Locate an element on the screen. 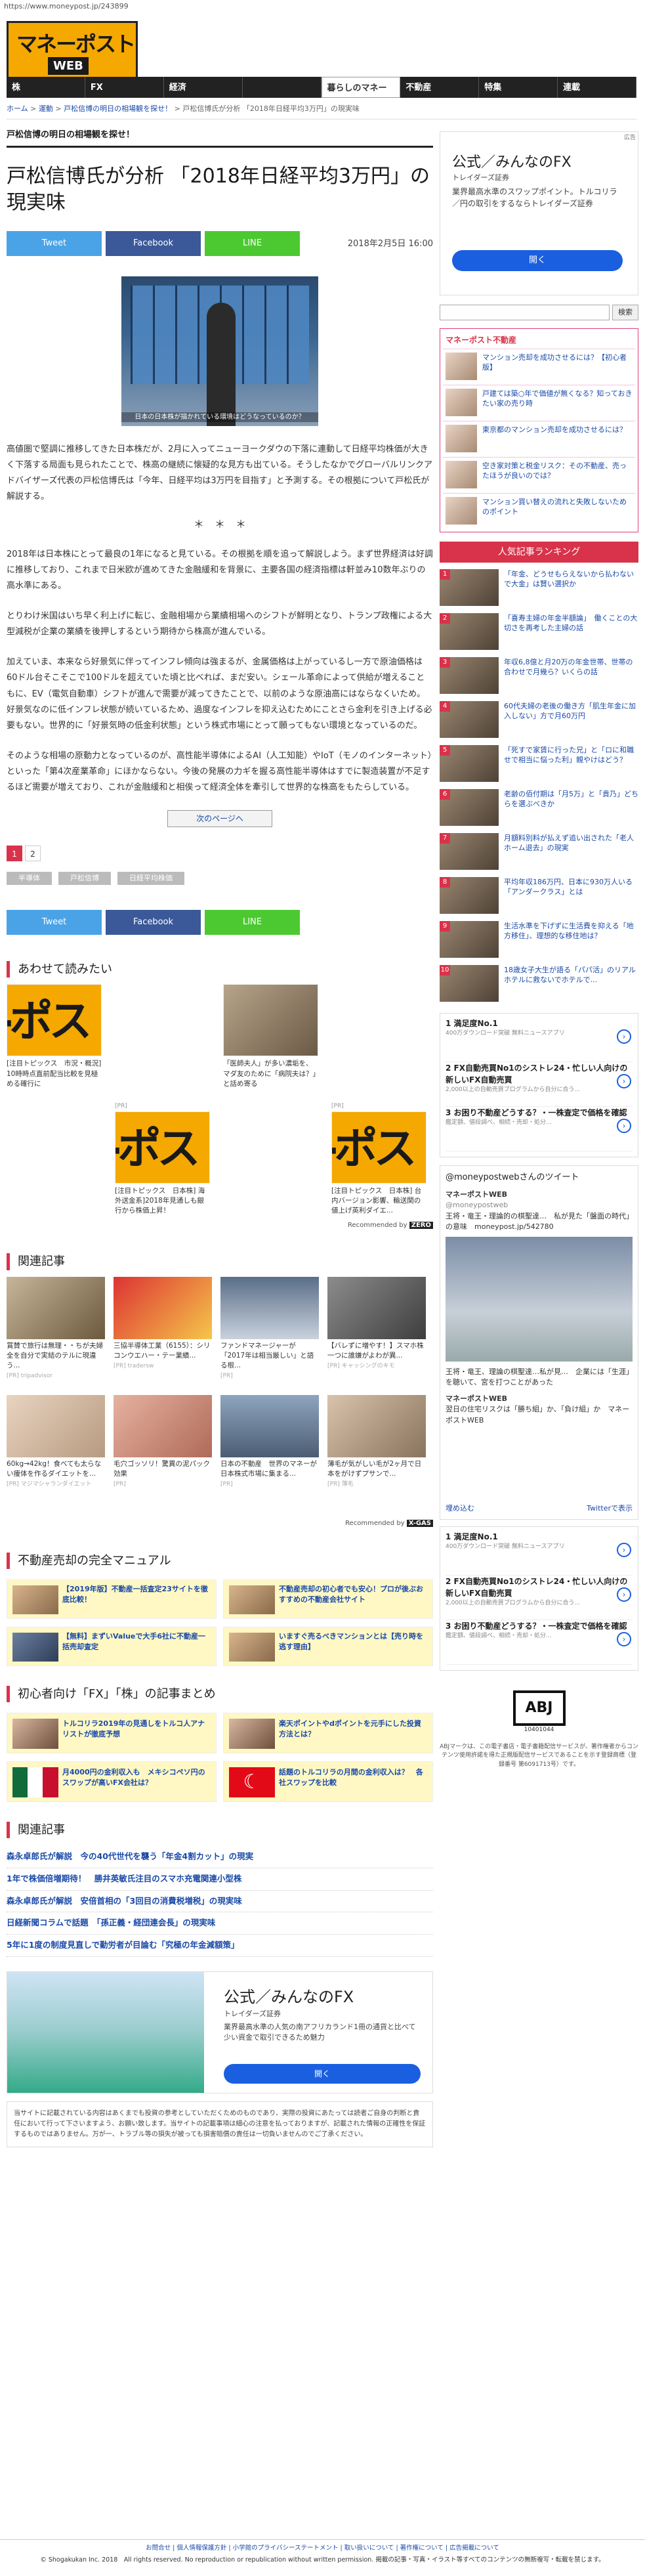 The width and height of the screenshot is (645, 2576). manual-item: 【2019年版】不動産一括査定23サイトを徹底比較！ is located at coordinates (112, 1599).